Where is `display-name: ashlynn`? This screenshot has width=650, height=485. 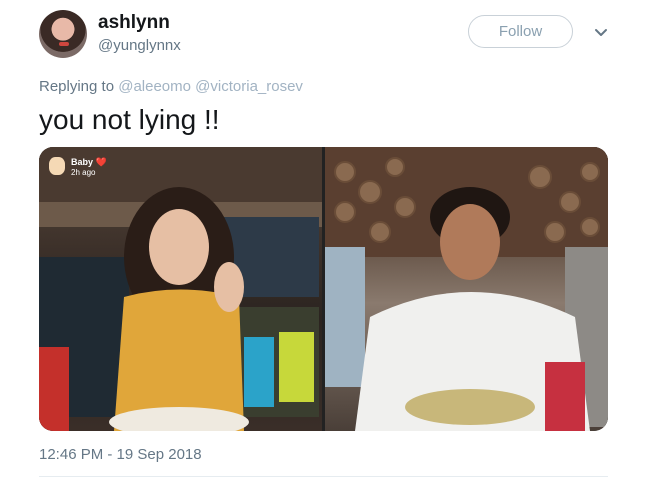 display-name: ashlynn is located at coordinates (134, 23).